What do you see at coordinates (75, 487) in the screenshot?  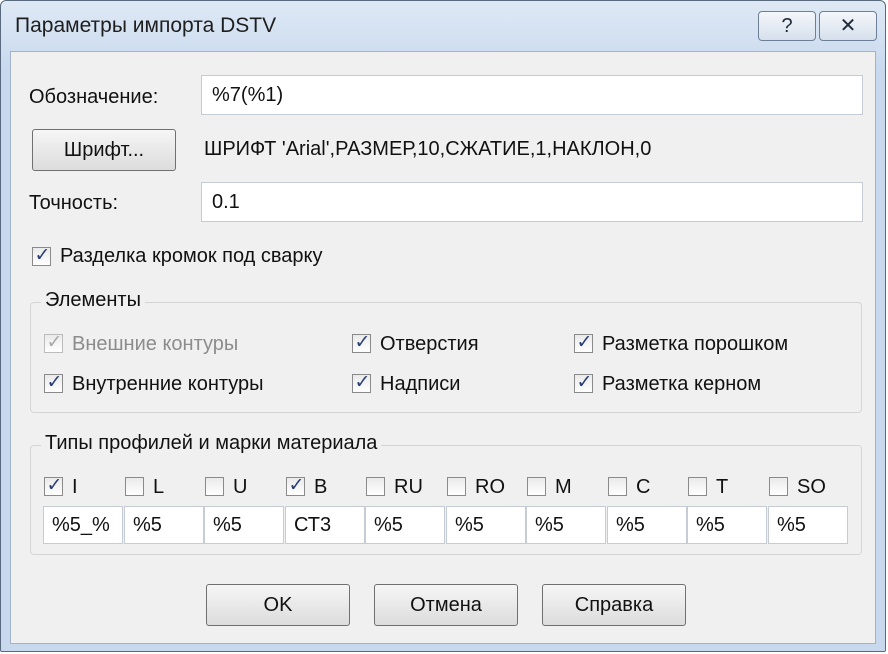 I see `profile-label-i: I` at bounding box center [75, 487].